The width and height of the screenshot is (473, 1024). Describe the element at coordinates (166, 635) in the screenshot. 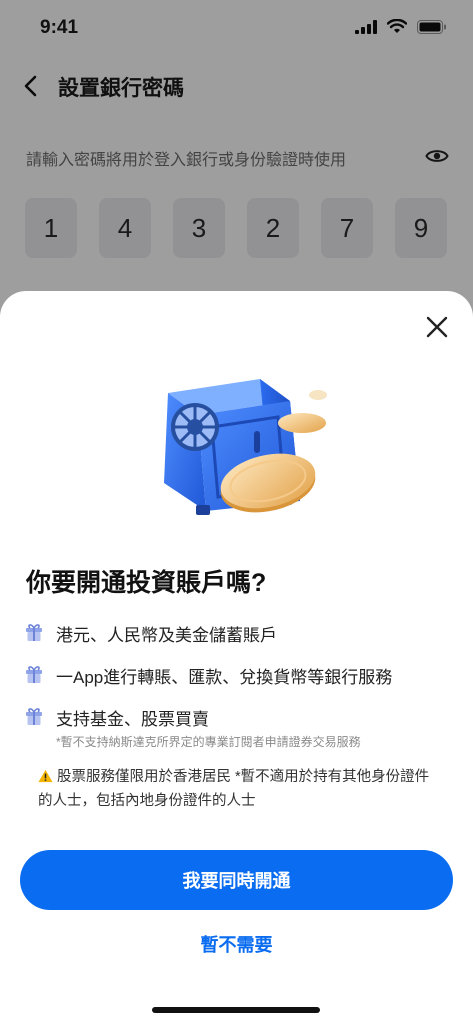

I see `feature-text: 港元、人民幣及美金儲蓄賬戶` at that location.